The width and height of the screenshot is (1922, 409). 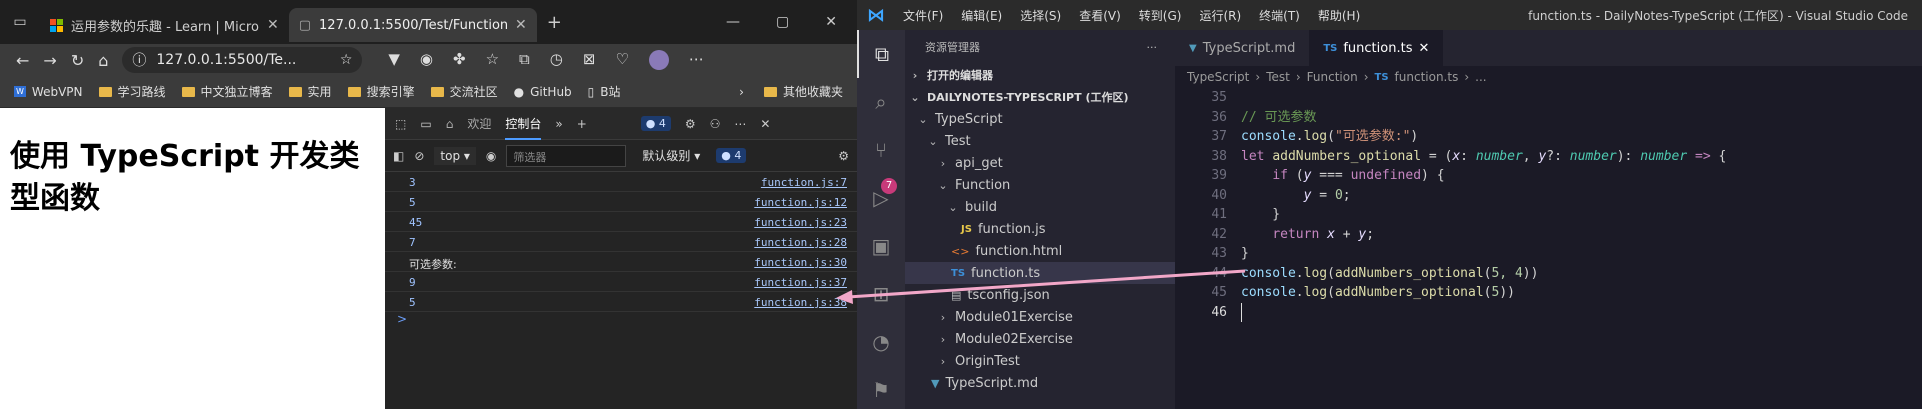 What do you see at coordinates (1332, 77) in the screenshot?
I see `breadcrumb-item: Function` at bounding box center [1332, 77].